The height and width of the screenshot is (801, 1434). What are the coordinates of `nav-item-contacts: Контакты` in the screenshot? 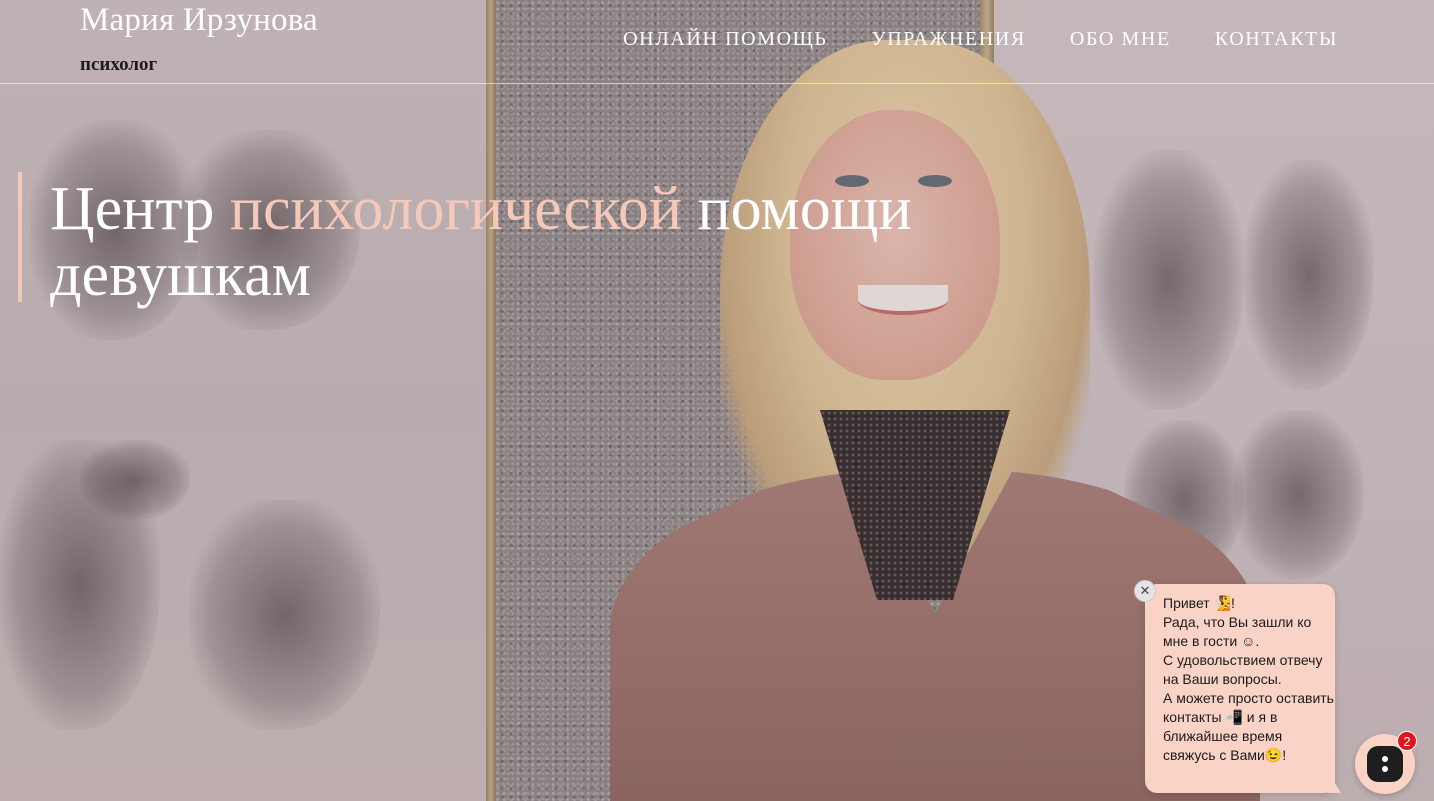 It's located at (1276, 39).